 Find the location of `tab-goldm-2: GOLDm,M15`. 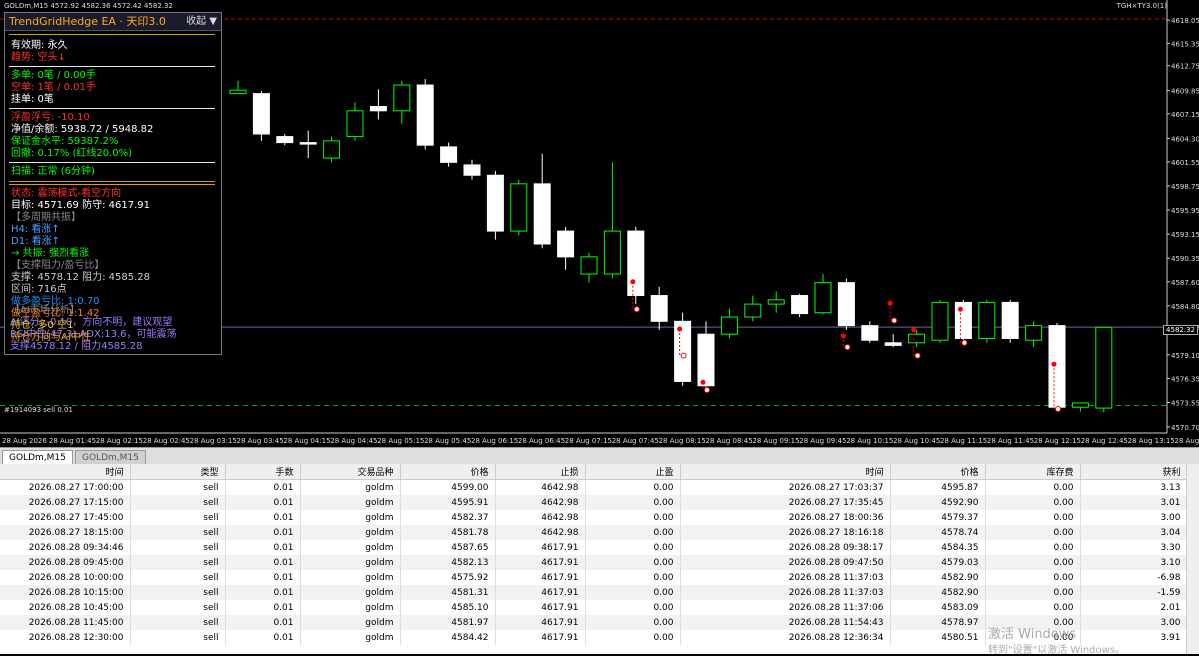

tab-goldm-2: GOLDm,M15 is located at coordinates (110, 457).